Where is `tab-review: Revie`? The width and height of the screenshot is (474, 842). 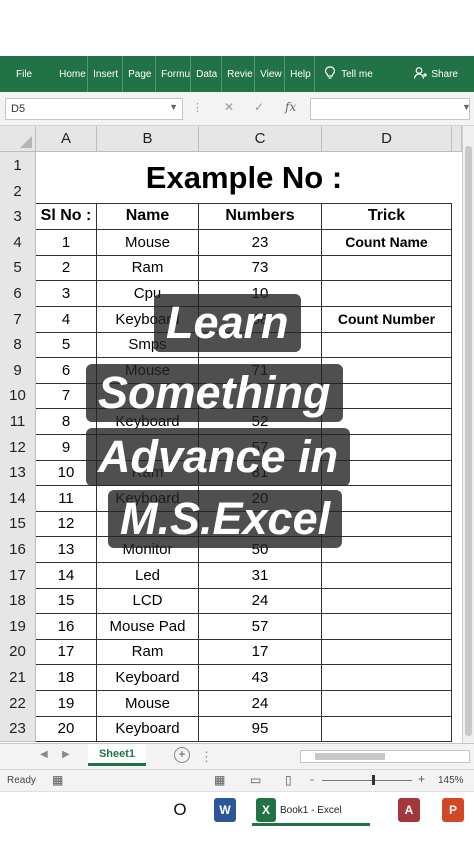 tab-review: Revie is located at coordinates (239, 74).